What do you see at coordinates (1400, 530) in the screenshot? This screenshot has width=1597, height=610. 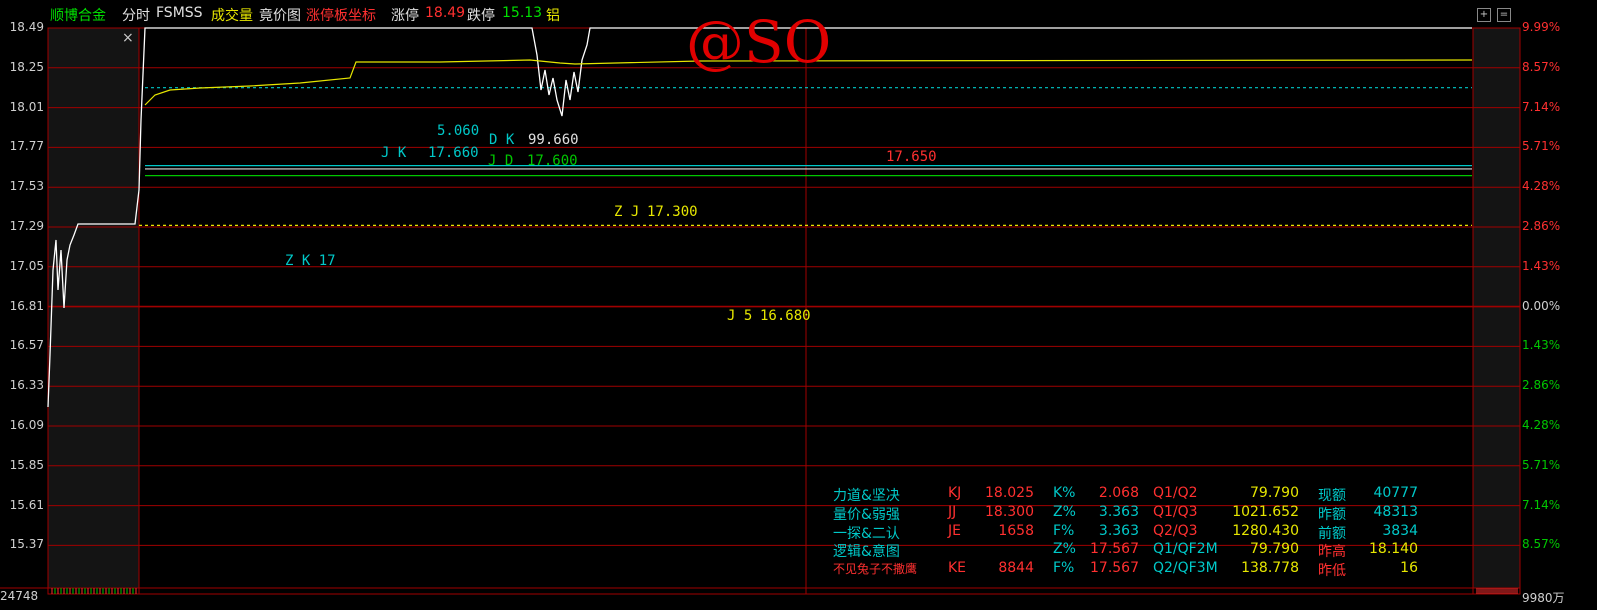 I see `panel-amount-value: 3834` at bounding box center [1400, 530].